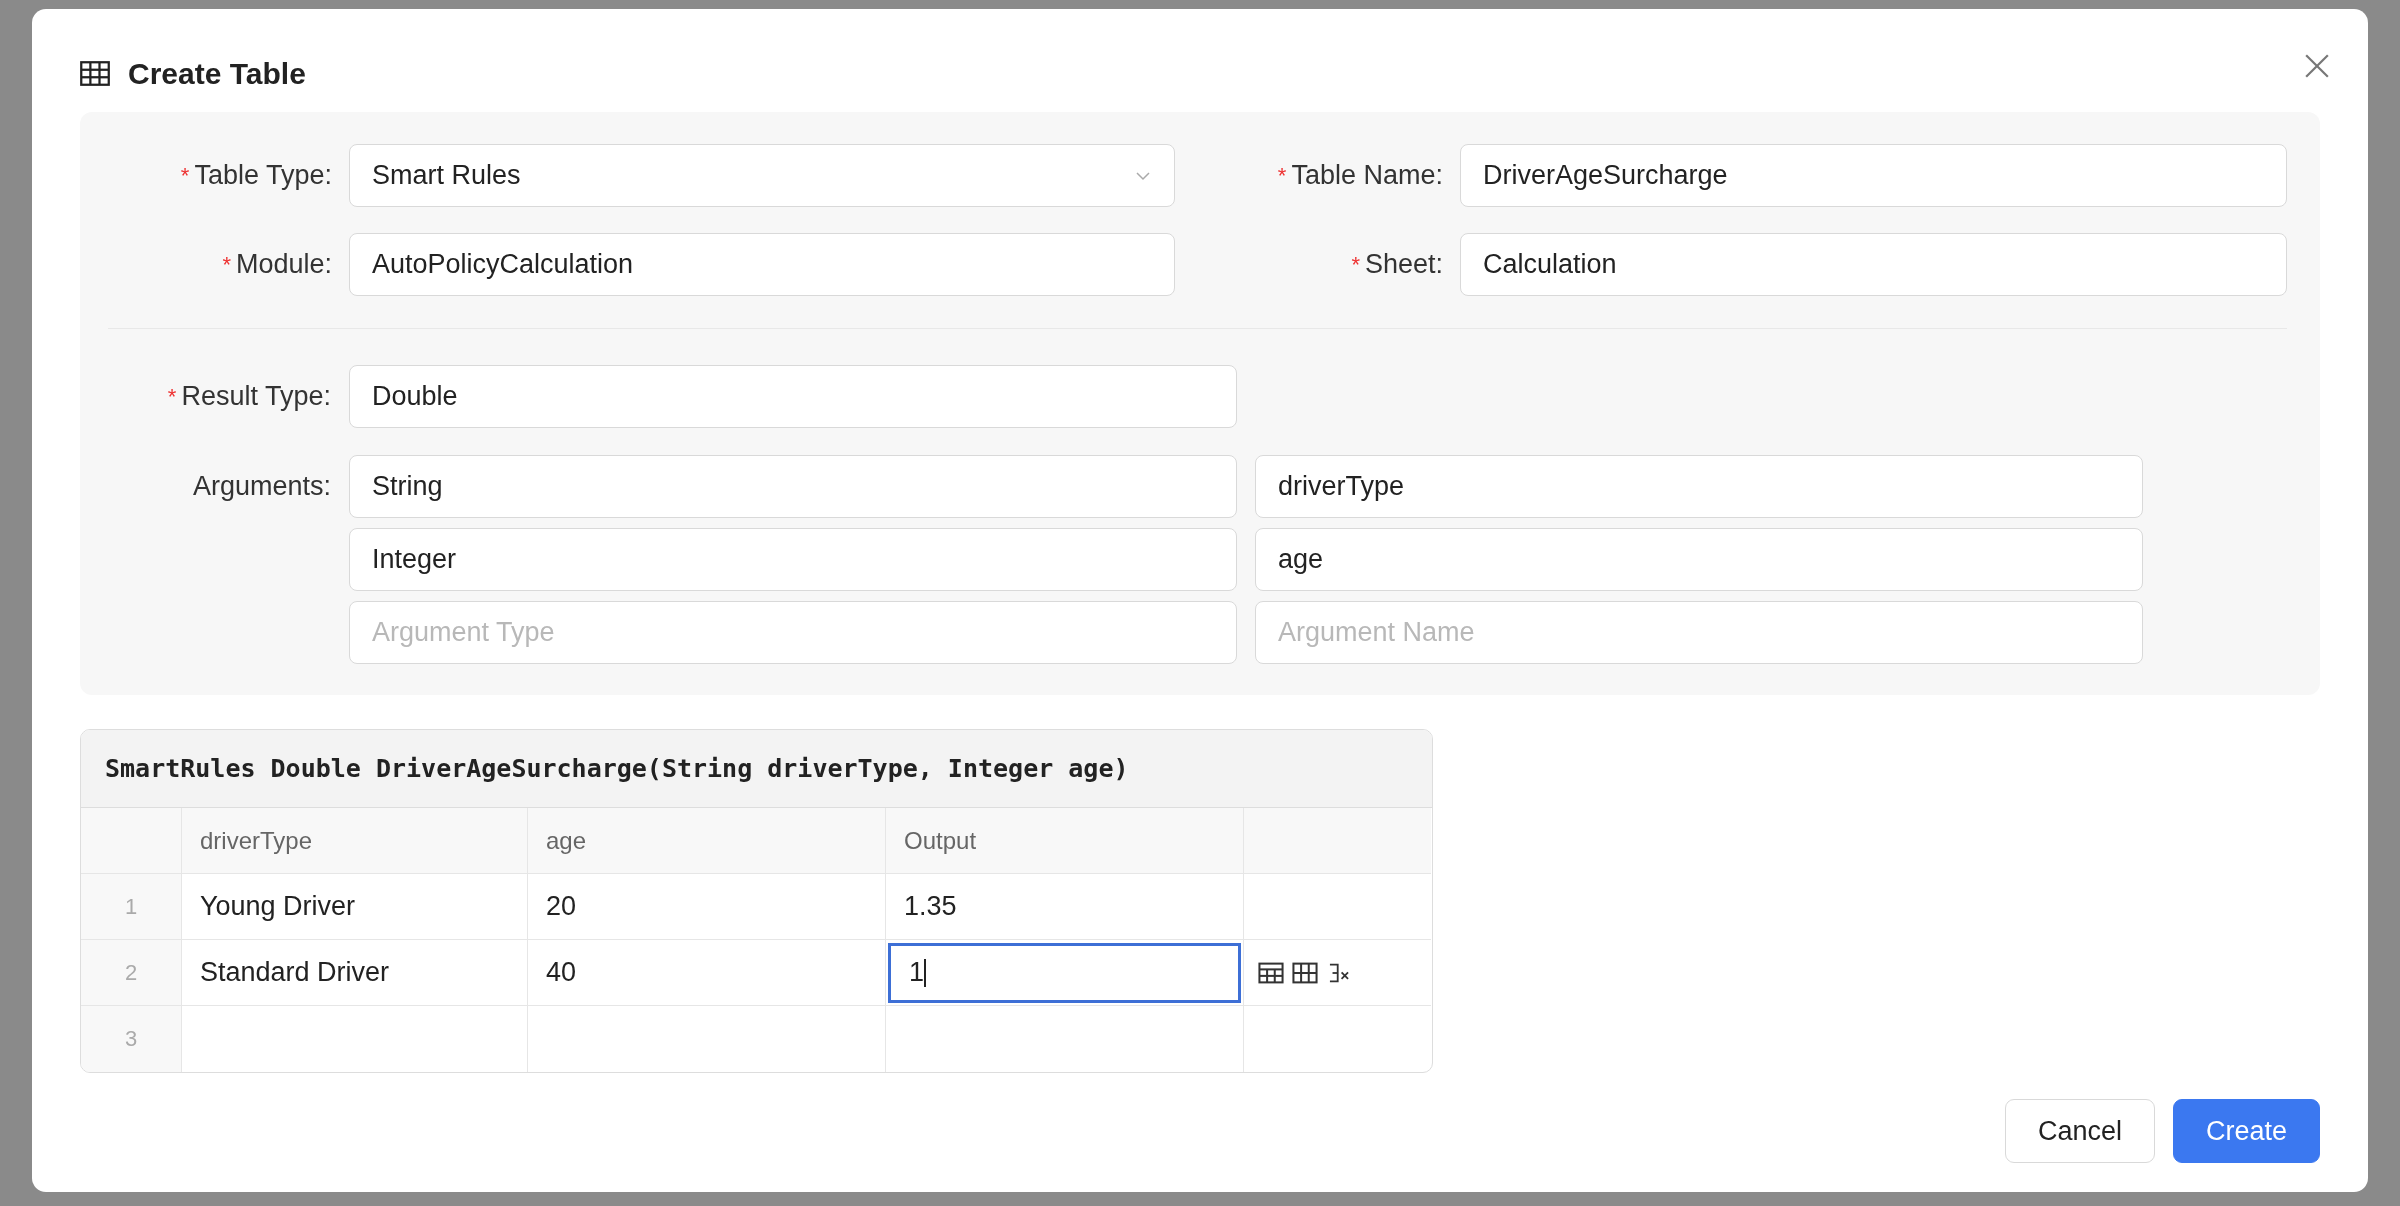 The width and height of the screenshot is (2400, 1206). I want to click on input-field: AutoPolicyCalculation, so click(762, 264).